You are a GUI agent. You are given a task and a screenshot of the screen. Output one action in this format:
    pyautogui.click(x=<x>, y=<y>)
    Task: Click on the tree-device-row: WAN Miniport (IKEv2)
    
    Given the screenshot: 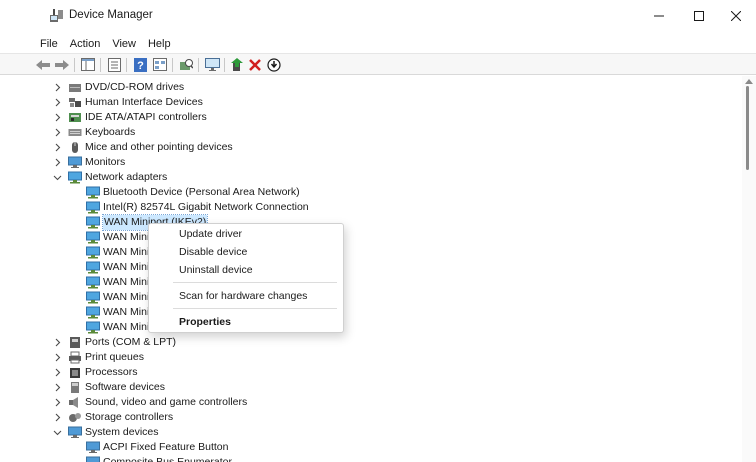 What is the action you would take?
    pyautogui.click(x=371, y=222)
    